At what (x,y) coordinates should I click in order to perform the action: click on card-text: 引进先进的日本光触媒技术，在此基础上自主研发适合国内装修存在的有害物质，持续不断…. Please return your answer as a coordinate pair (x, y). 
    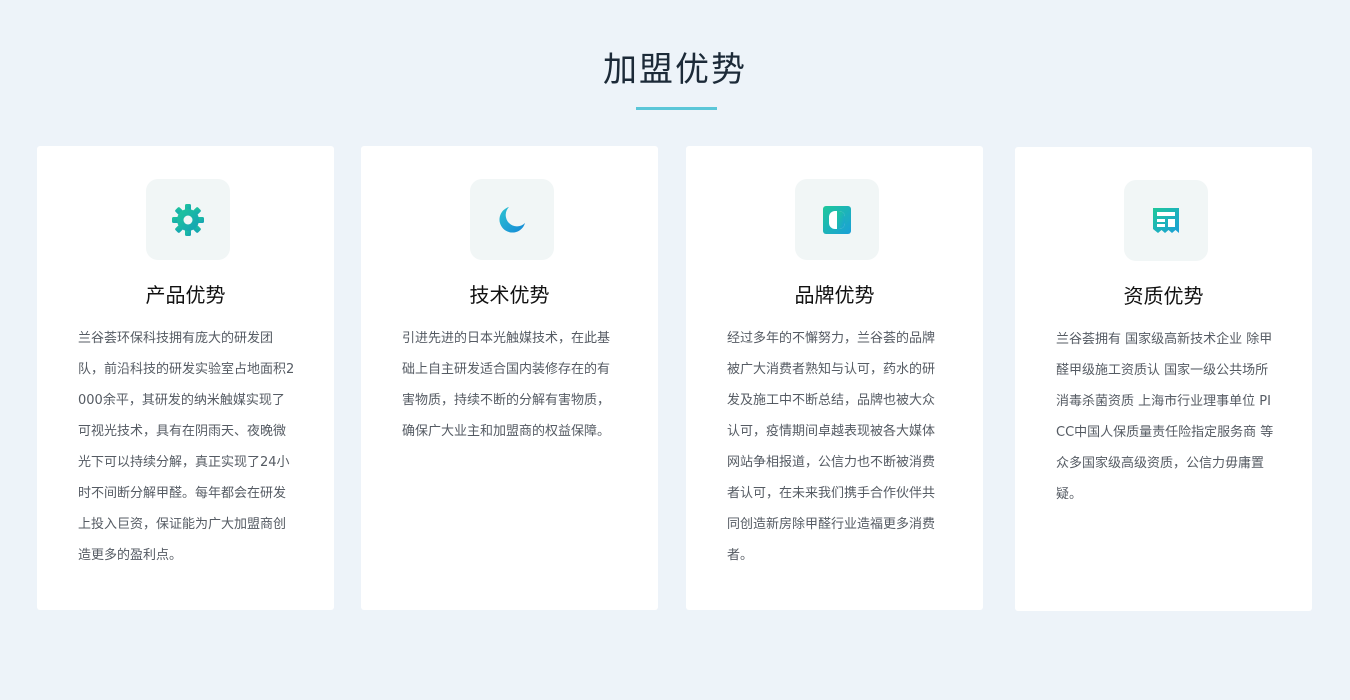
    Looking at the image, I should click on (506, 385).